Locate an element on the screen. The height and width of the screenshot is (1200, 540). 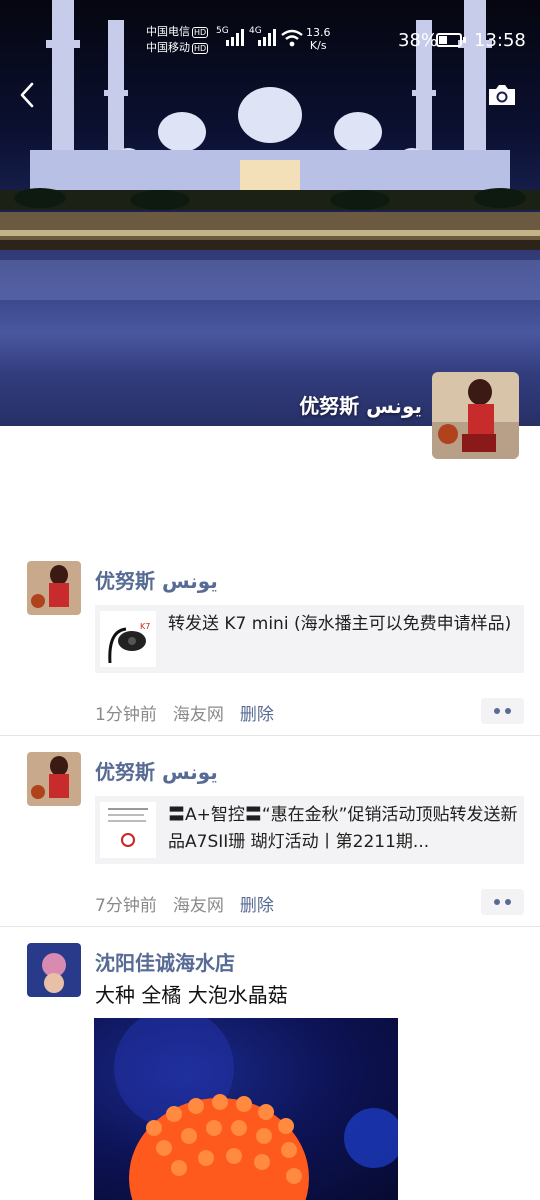
profile-avatar is located at coordinates (475, 415).